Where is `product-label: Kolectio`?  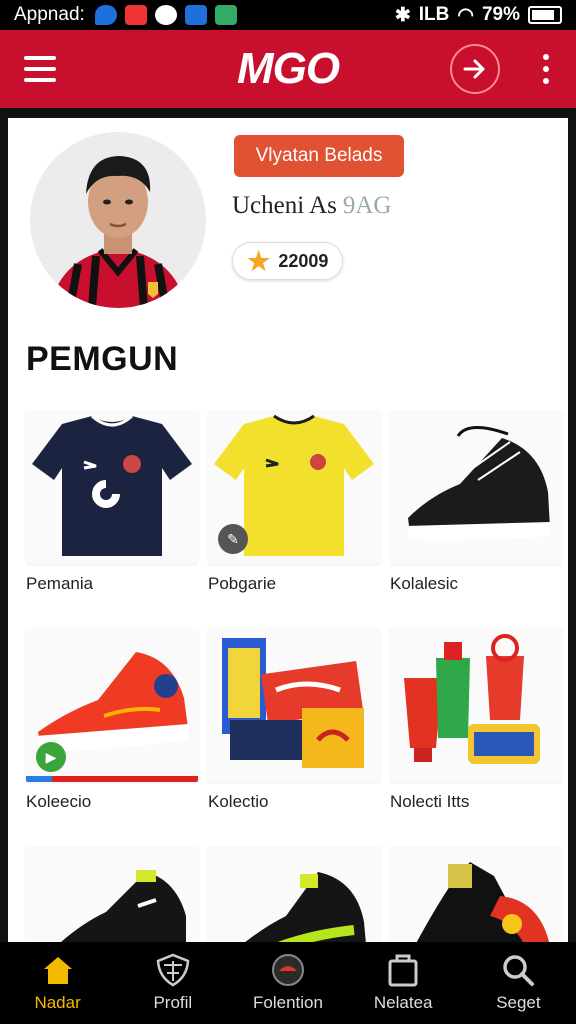 product-label: Kolectio is located at coordinates (238, 801).